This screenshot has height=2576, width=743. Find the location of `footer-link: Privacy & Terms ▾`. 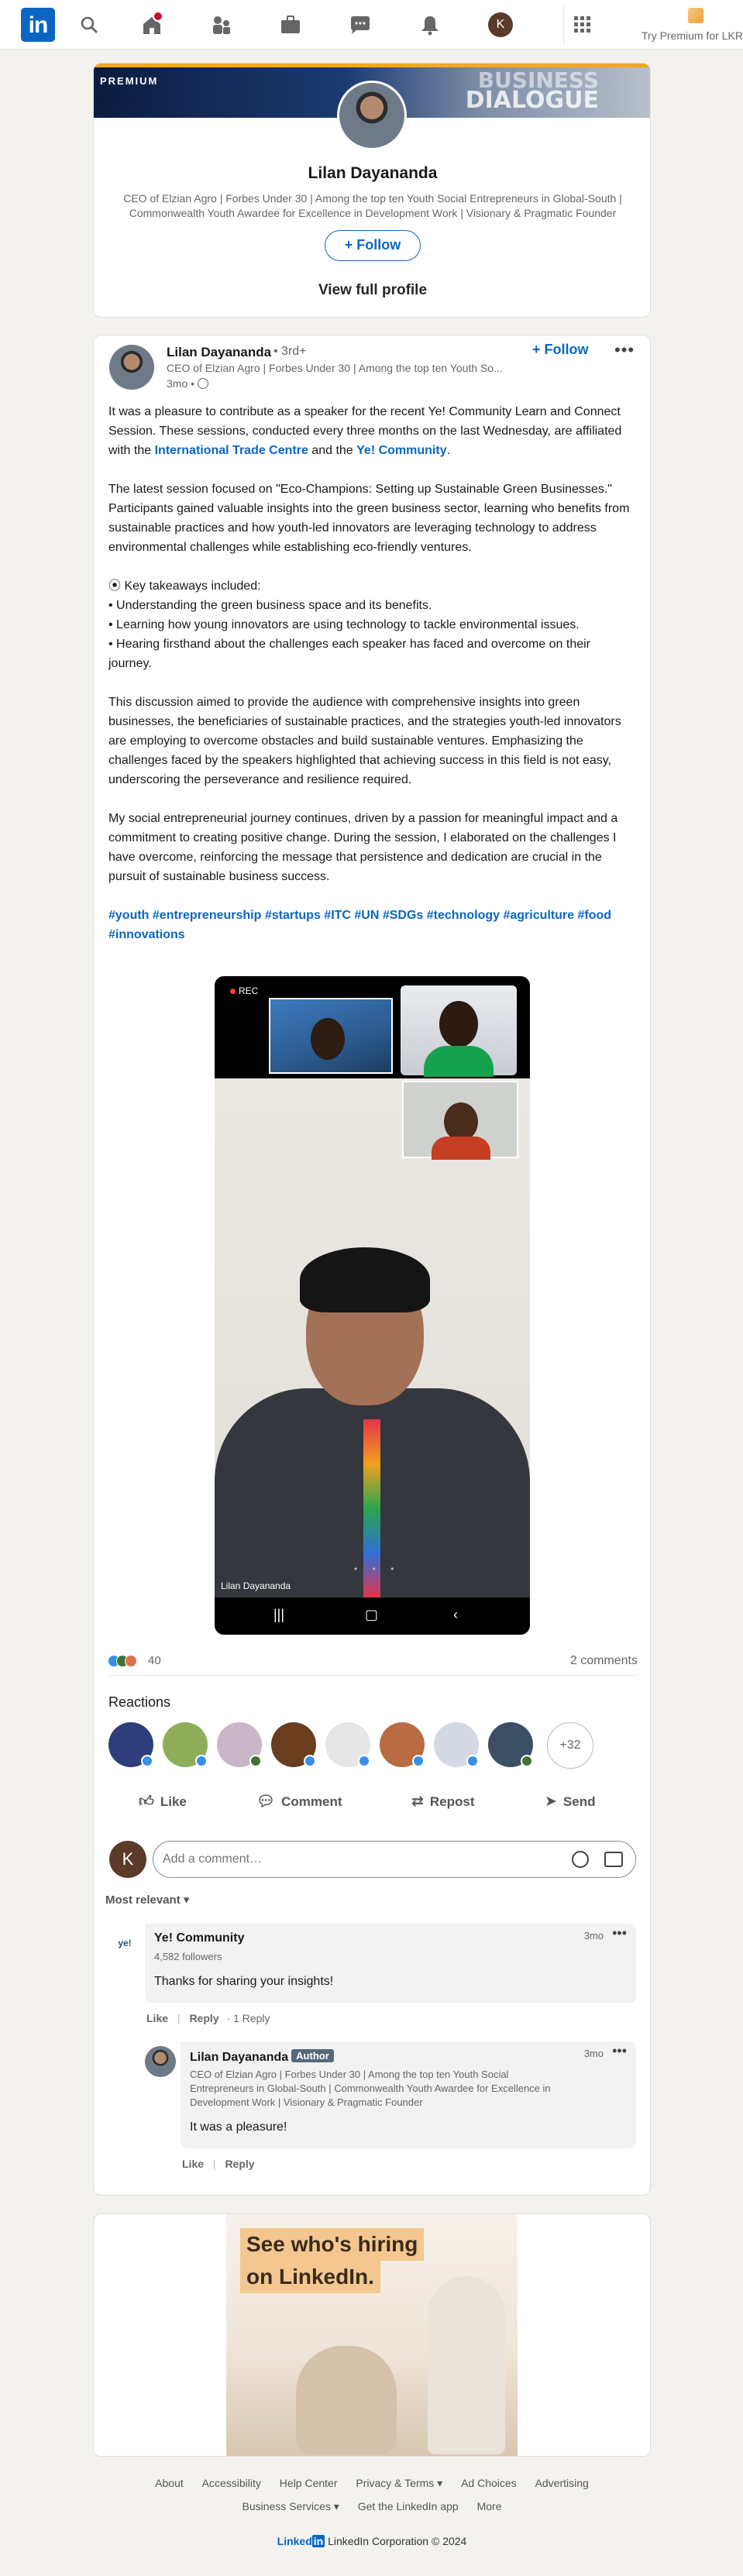

footer-link: Privacy & Terms ▾ is located at coordinates (399, 2483).